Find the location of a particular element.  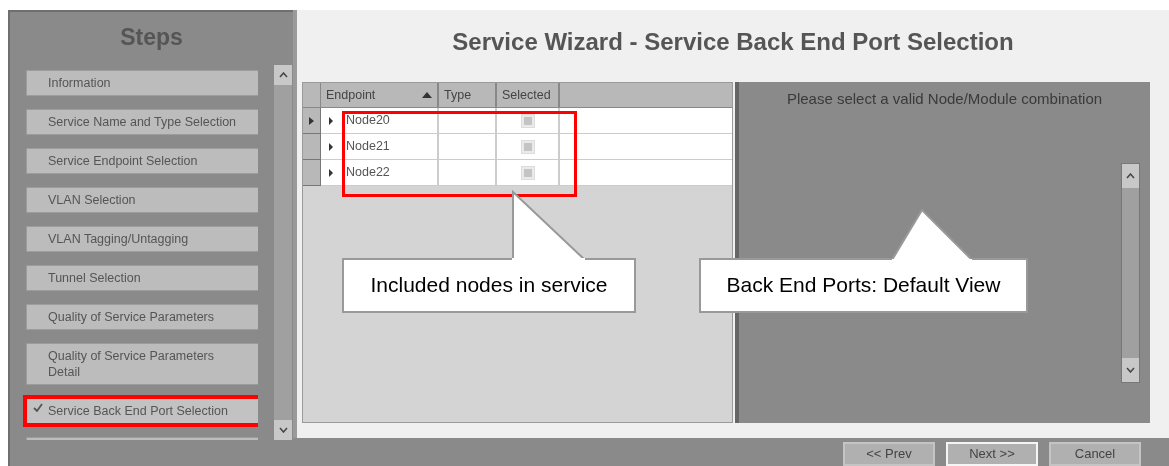

step-item: Information is located at coordinates (142, 83).